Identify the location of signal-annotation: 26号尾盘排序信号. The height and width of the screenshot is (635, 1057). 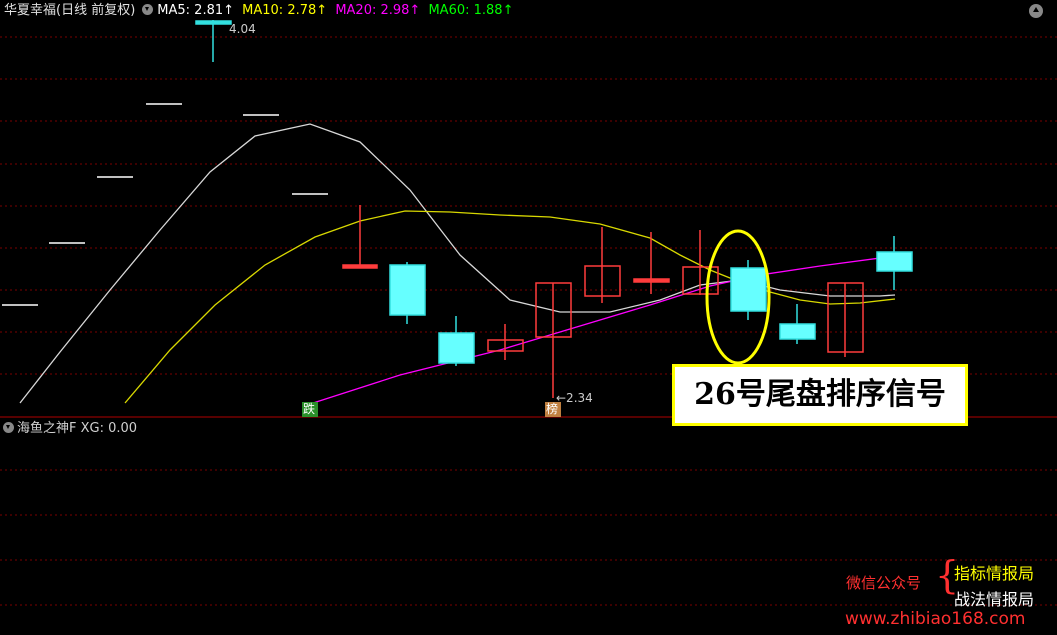
(820, 395).